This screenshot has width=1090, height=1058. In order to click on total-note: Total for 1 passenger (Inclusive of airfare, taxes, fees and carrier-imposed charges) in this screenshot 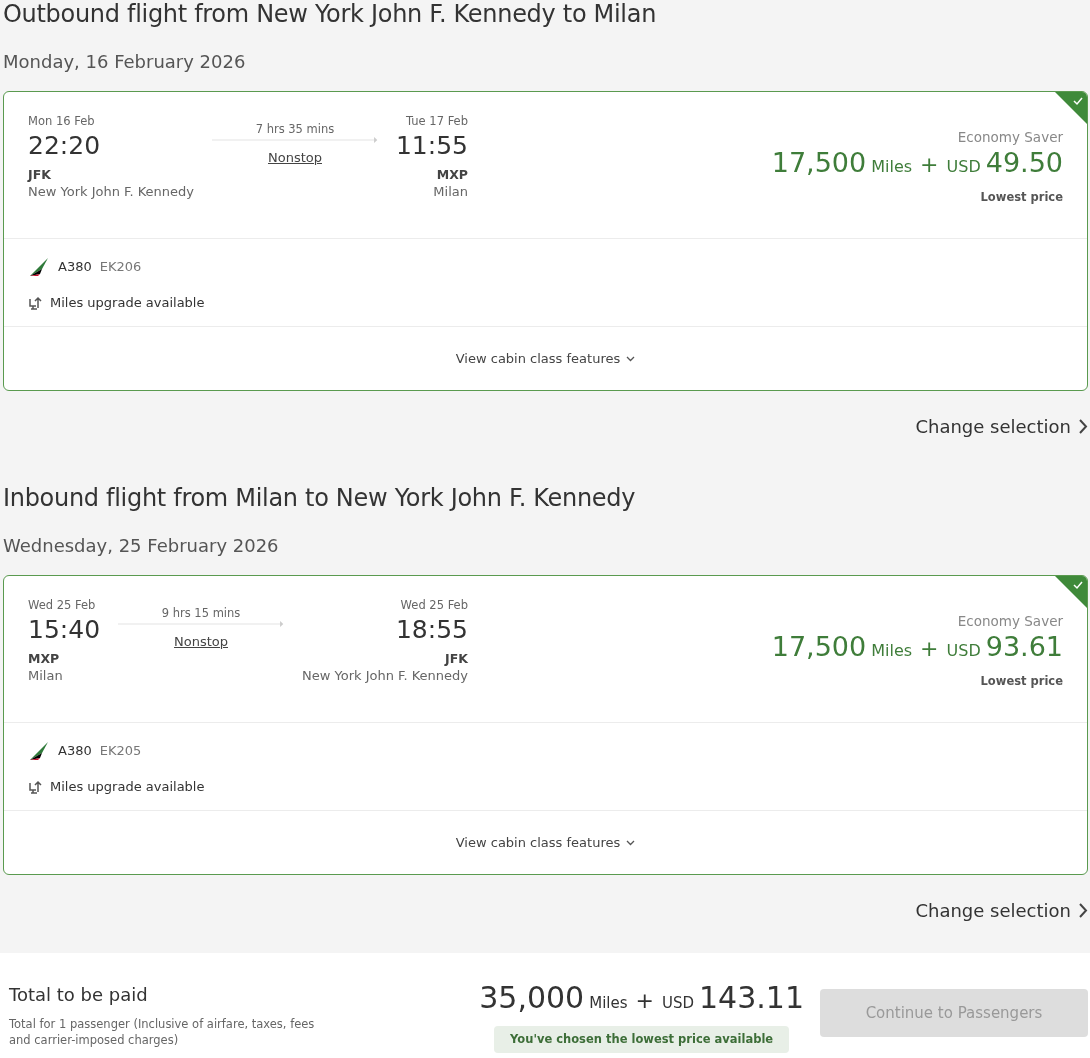, I will do `click(162, 1032)`.